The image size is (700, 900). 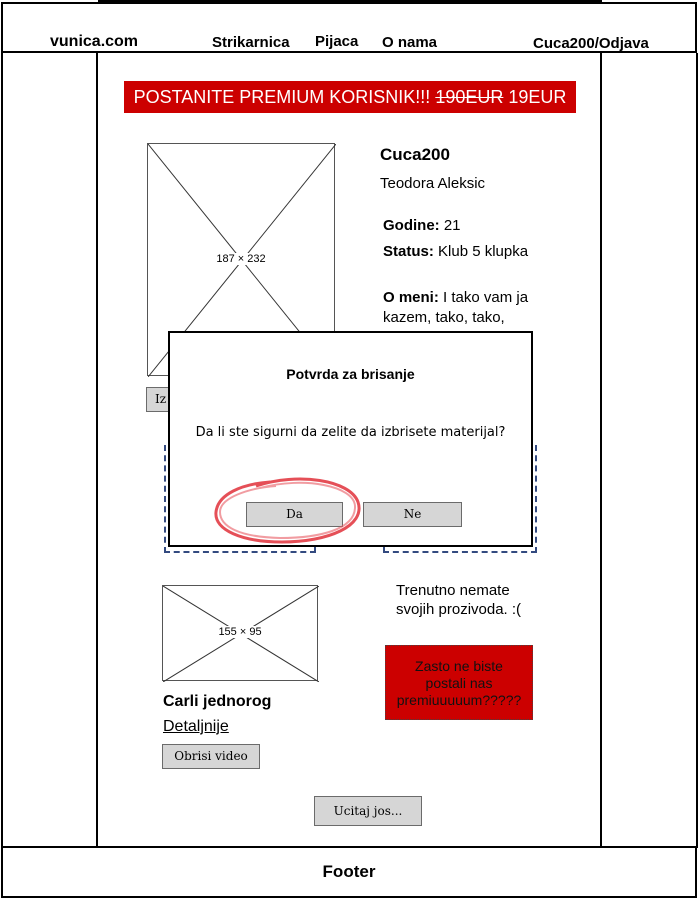 What do you see at coordinates (444, 317) in the screenshot?
I see `about-line-2: kazem, tako, tako,` at bounding box center [444, 317].